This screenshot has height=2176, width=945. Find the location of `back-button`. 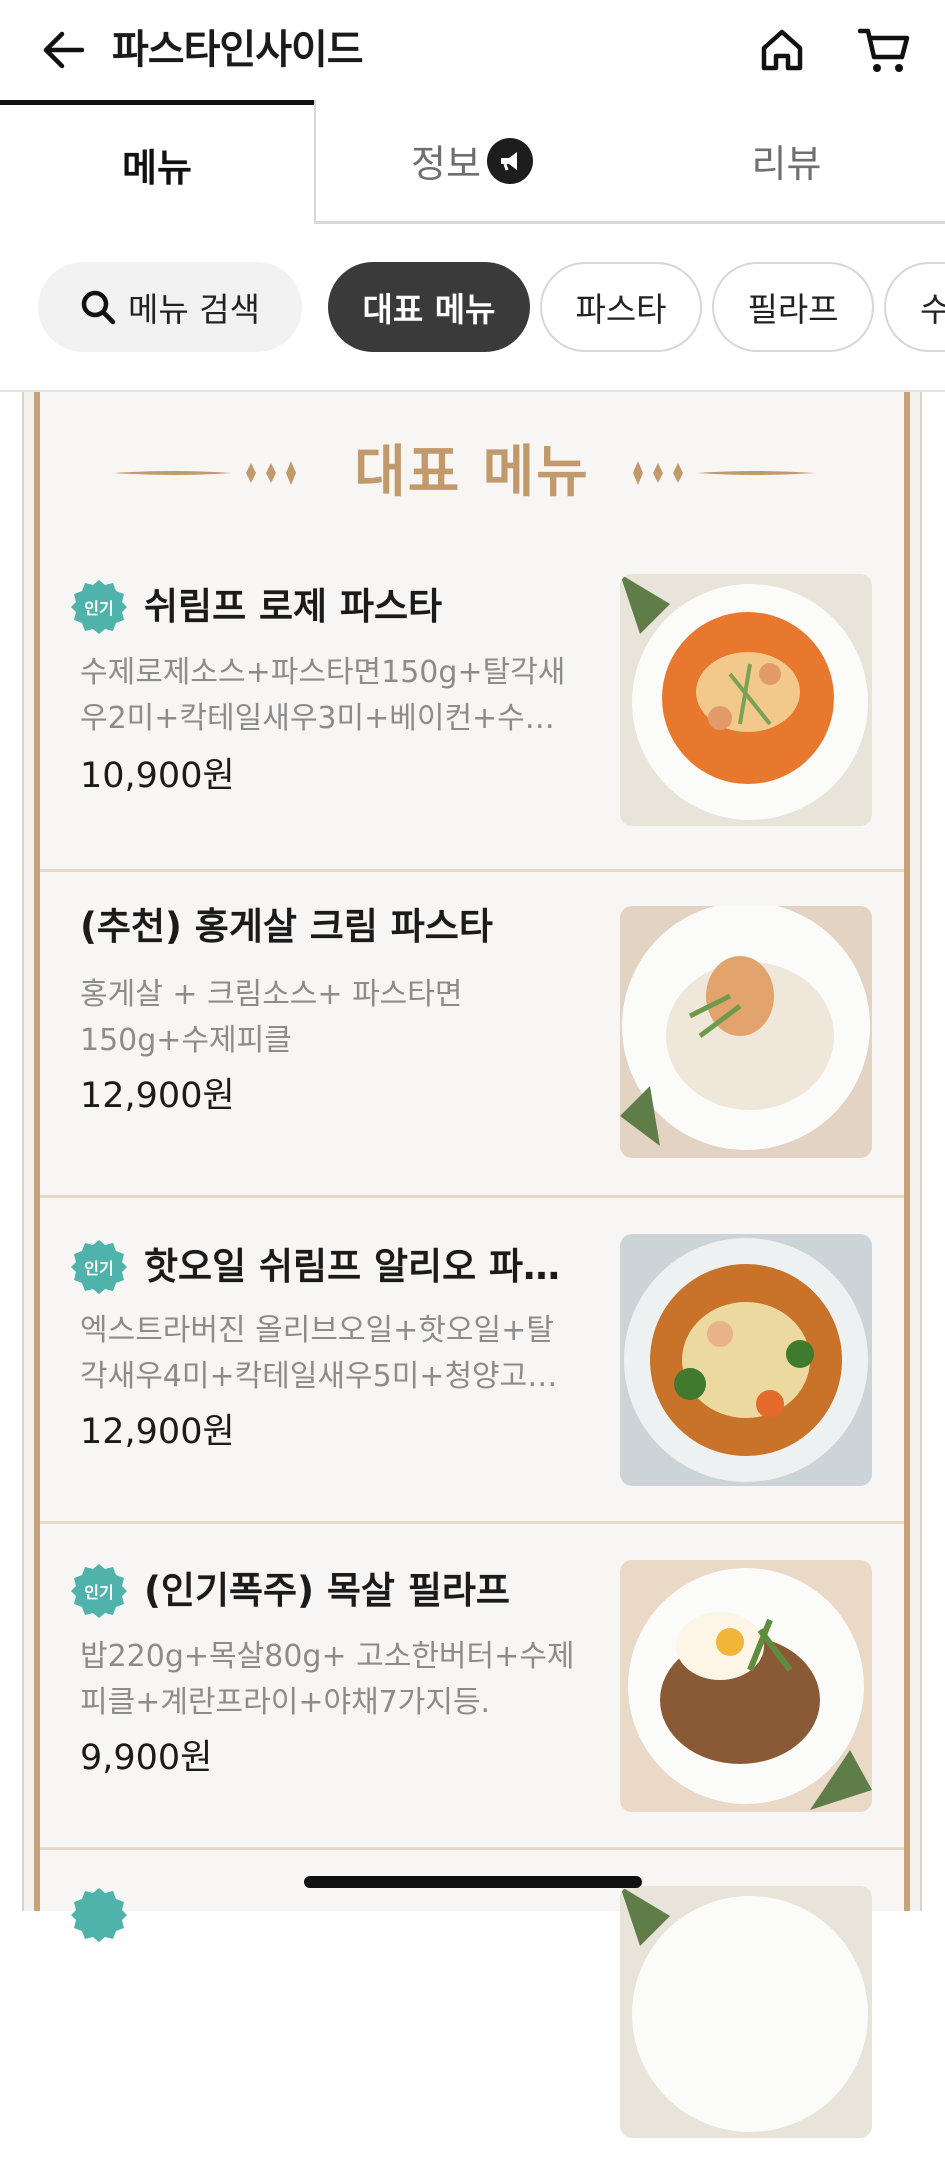

back-button is located at coordinates (62, 50).